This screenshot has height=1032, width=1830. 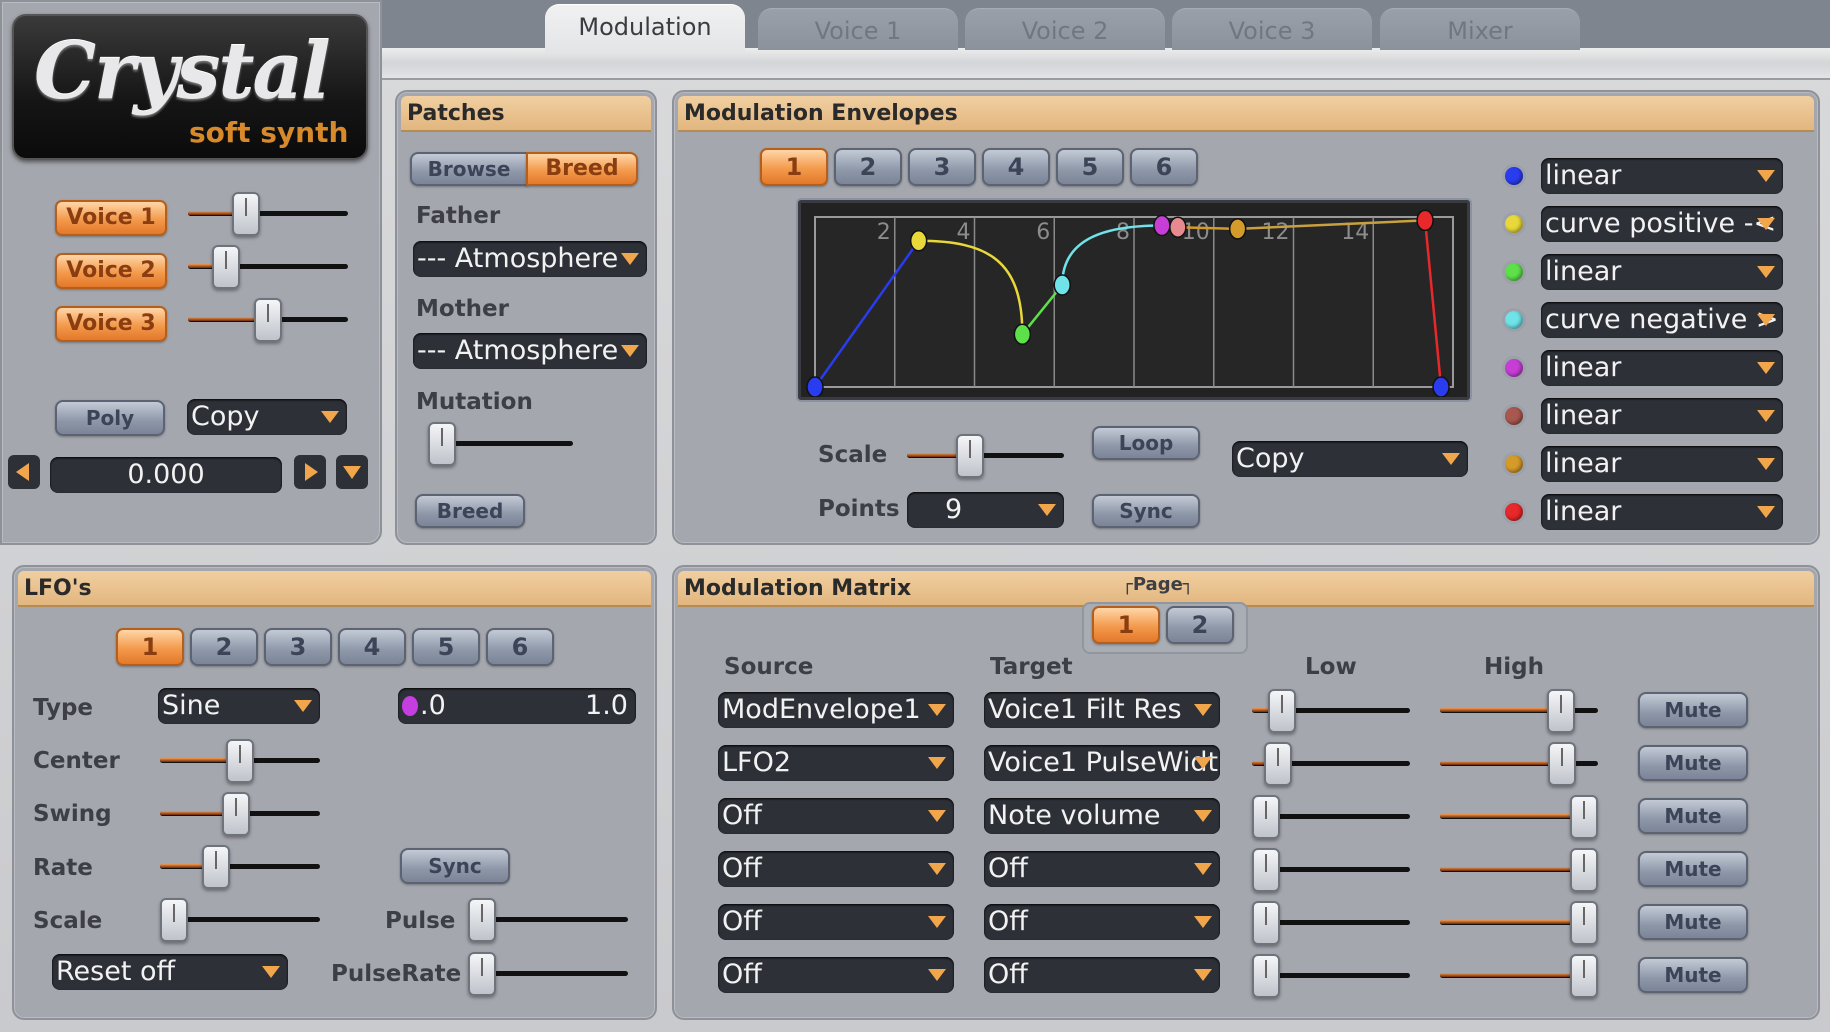 I want to click on envelope-graph: 2 4 6 8 10 12 14, so click(x=1134, y=300).